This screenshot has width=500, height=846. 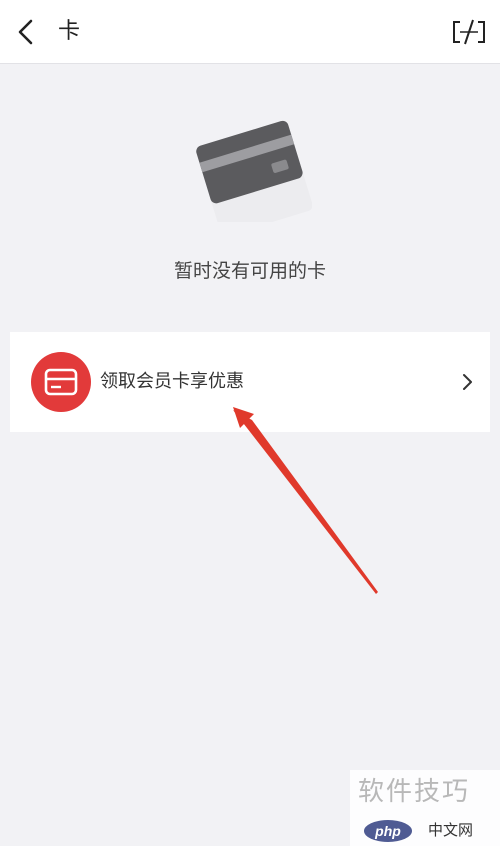 What do you see at coordinates (425, 808) in the screenshot?
I see `watermark: 软件技巧 php 中文网` at bounding box center [425, 808].